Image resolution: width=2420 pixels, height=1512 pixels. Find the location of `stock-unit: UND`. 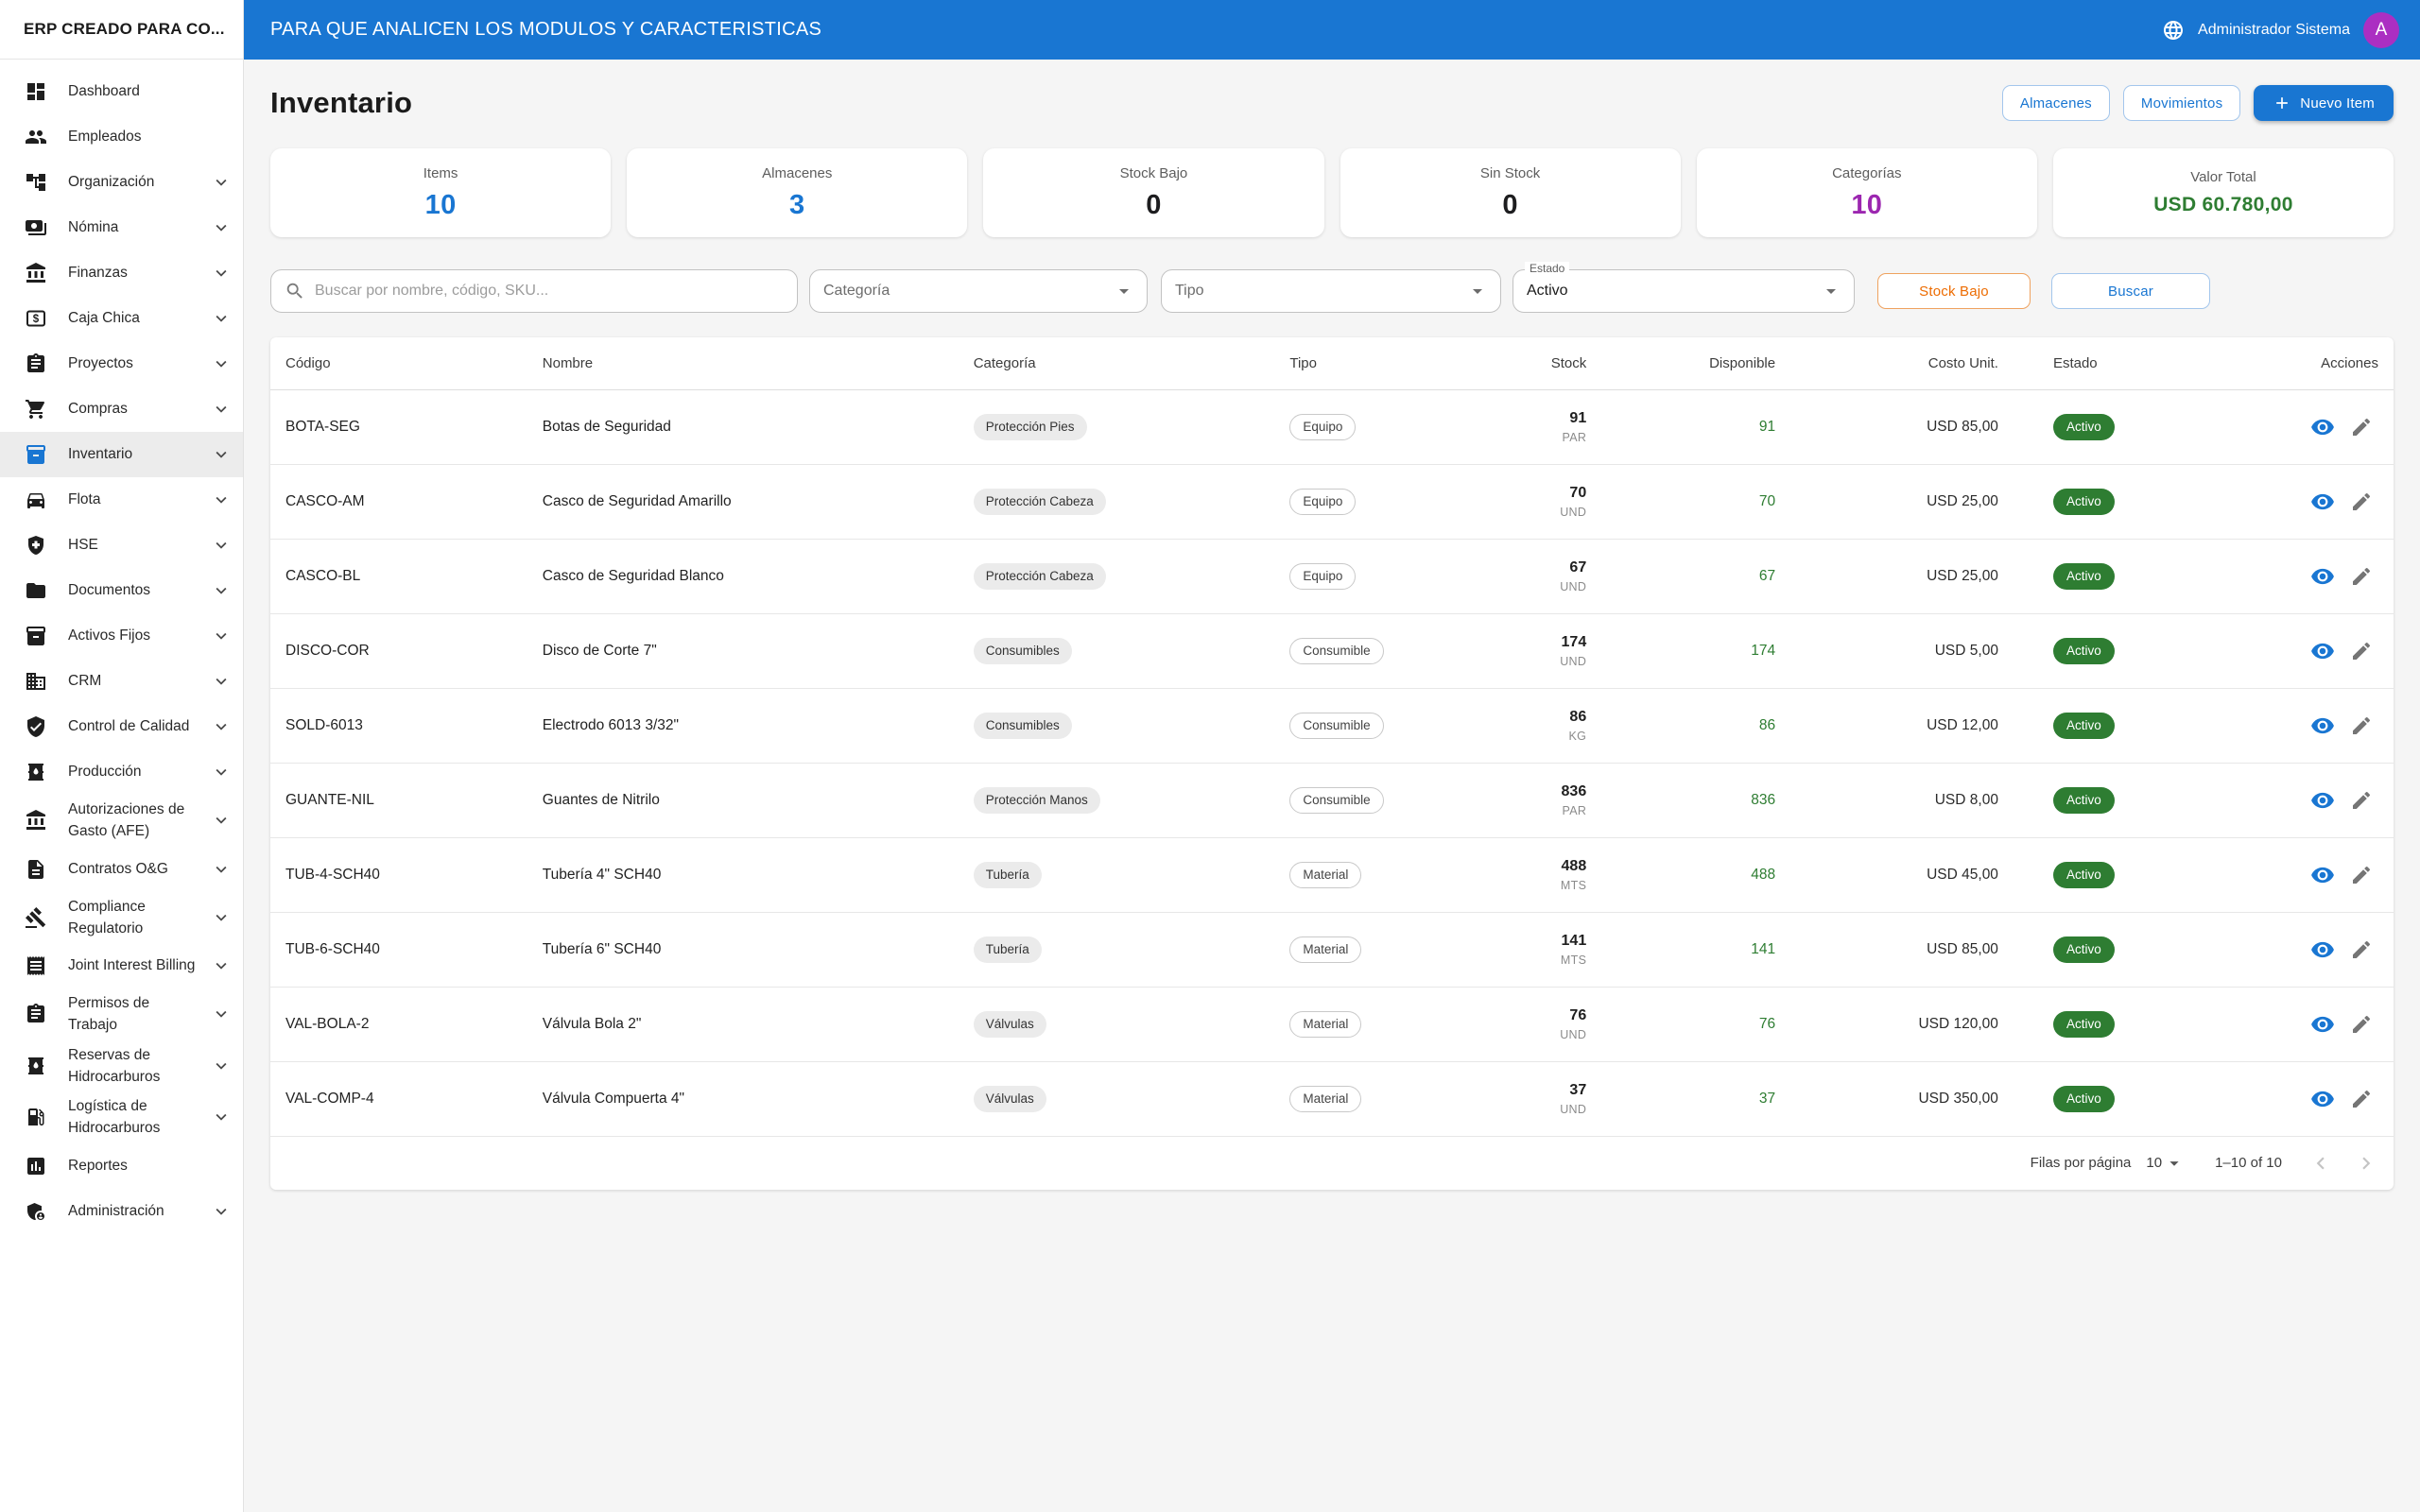

stock-unit: UND is located at coordinates (1573, 1034).